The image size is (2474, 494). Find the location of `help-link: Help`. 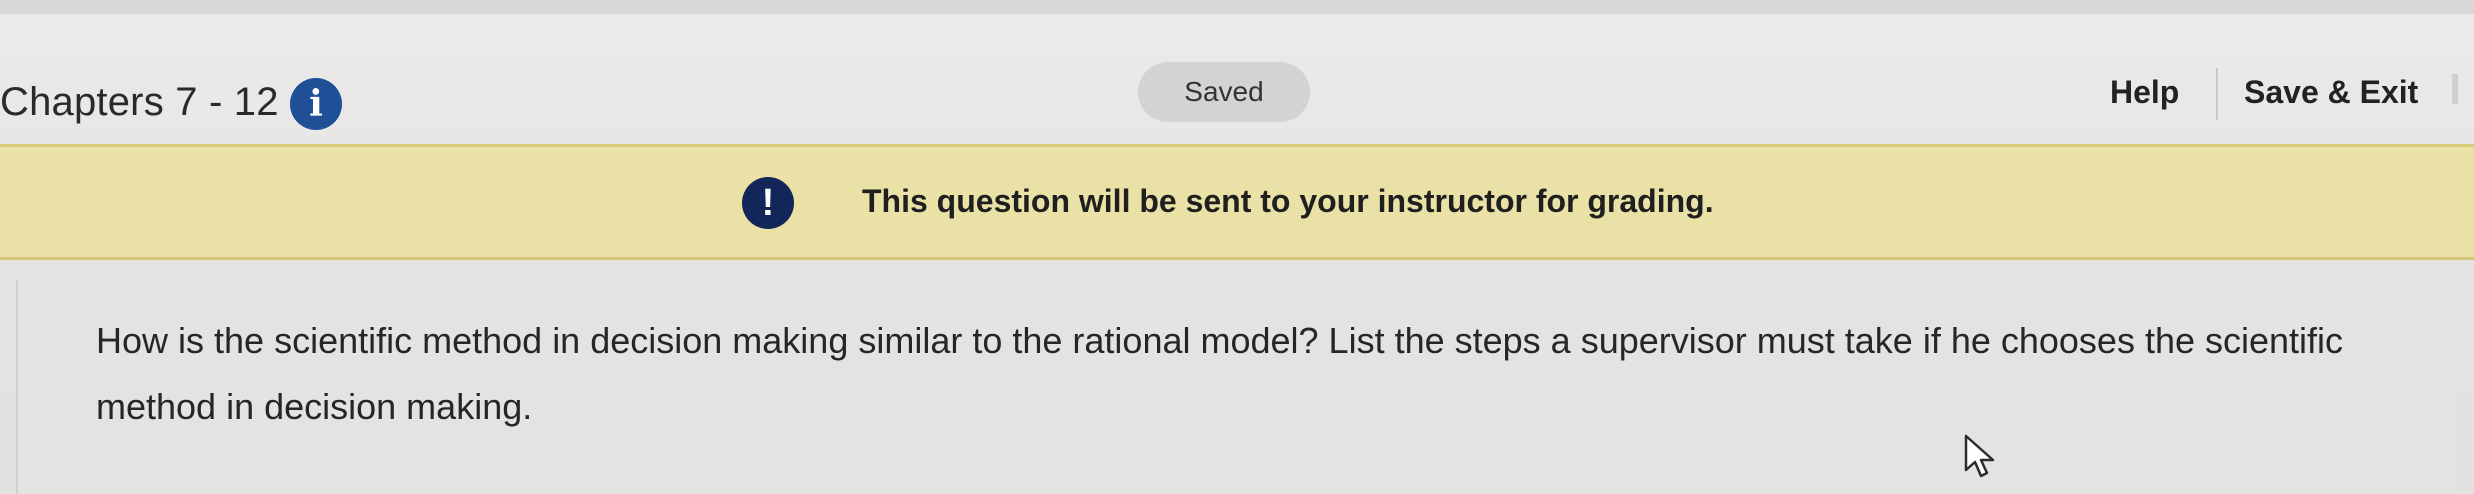

help-link: Help is located at coordinates (2144, 92).